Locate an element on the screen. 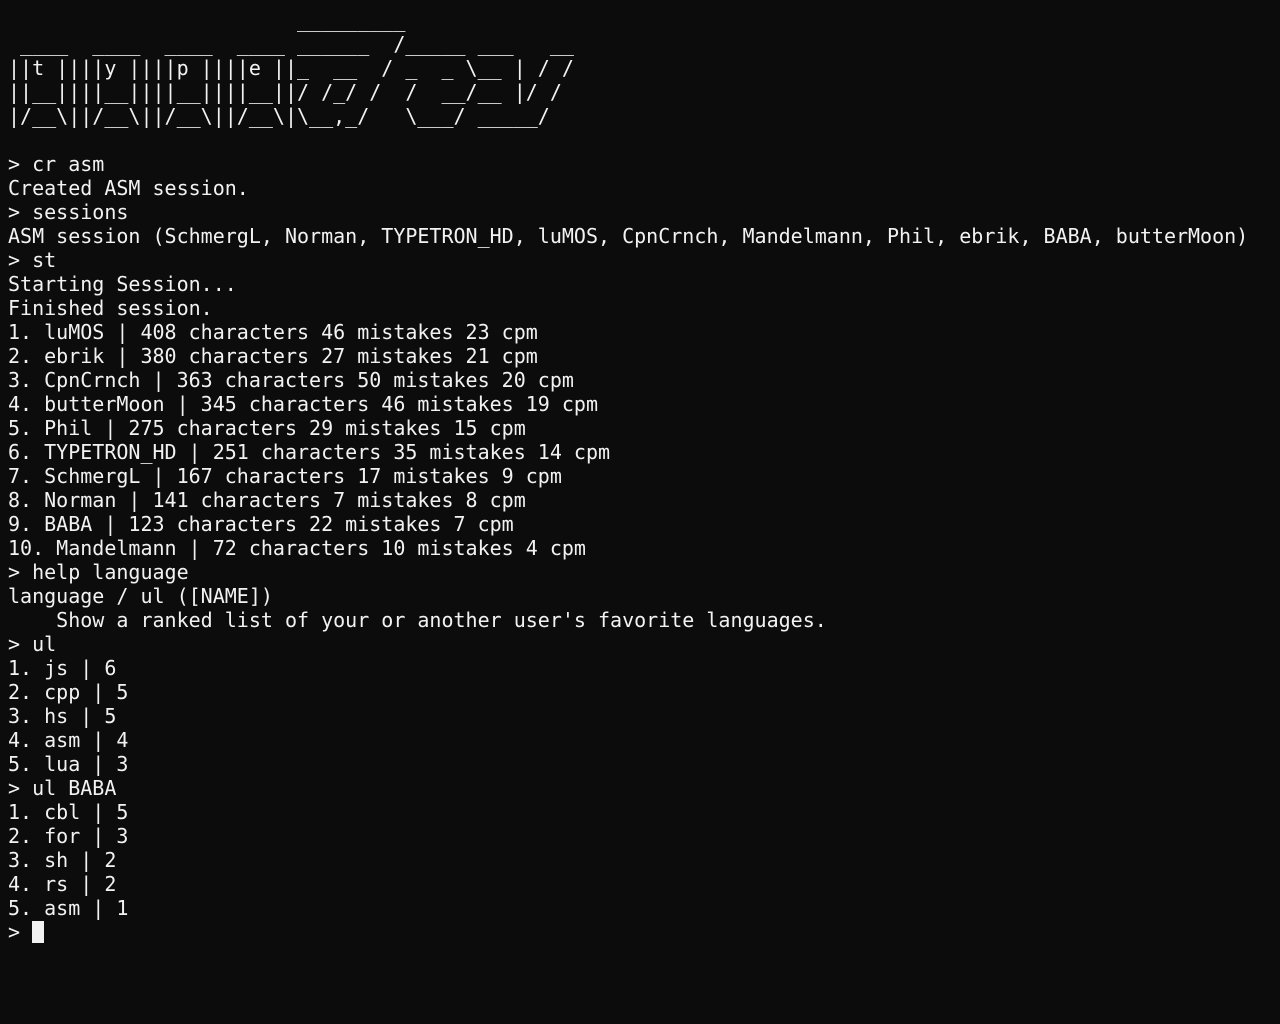 This screenshot has height=1024, width=1280. banner-line: ____ ____ ____ ____ ______ /_____ ___ __ is located at coordinates (291, 44).